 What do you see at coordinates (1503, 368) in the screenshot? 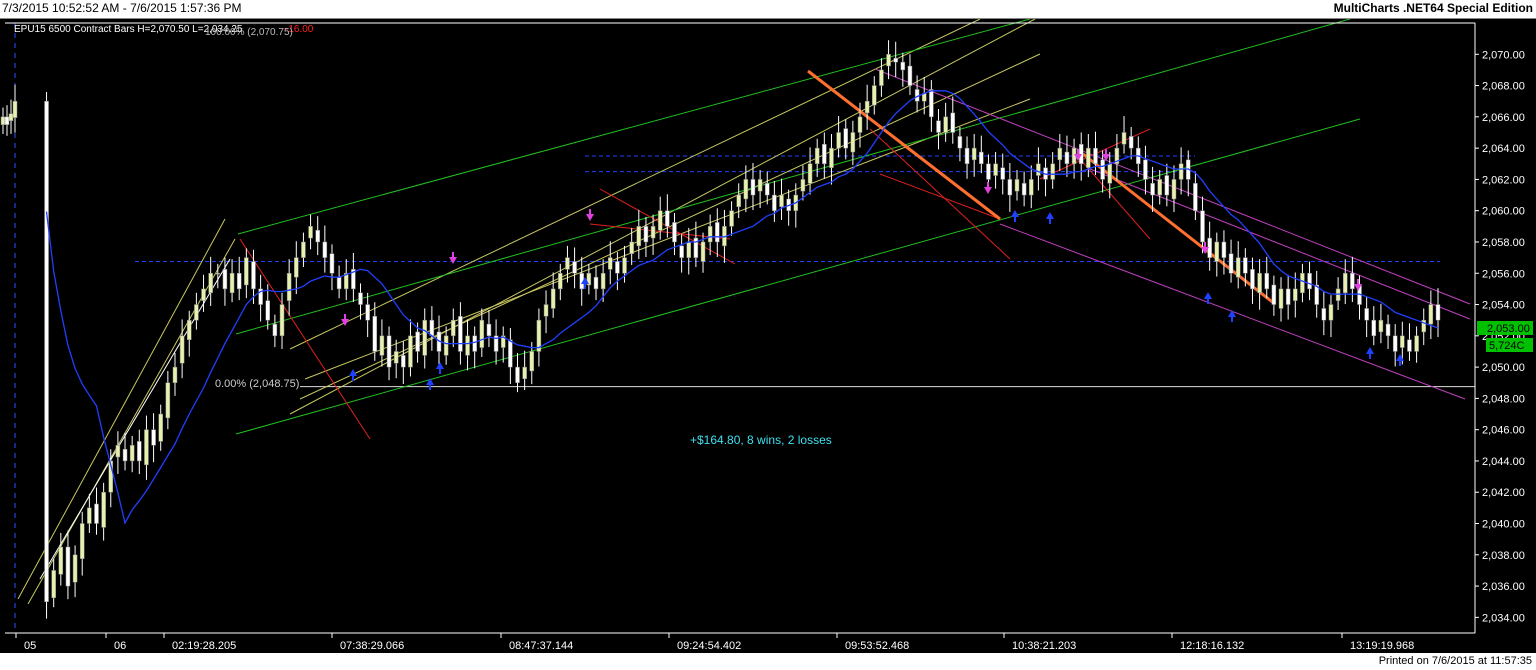
I see `y-tick-label: 2,050.00` at bounding box center [1503, 368].